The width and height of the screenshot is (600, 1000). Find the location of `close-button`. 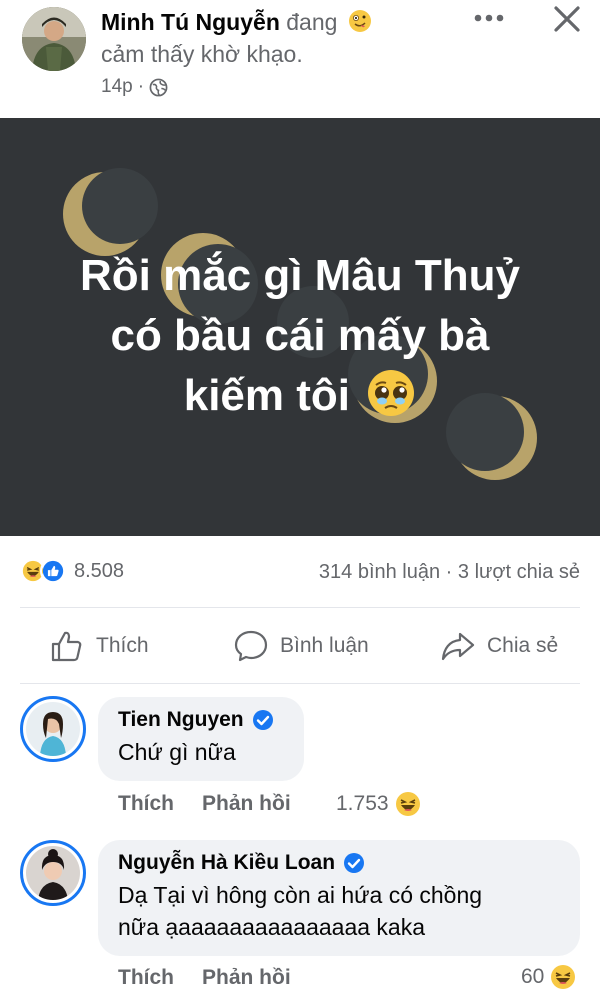

close-button is located at coordinates (567, 19).